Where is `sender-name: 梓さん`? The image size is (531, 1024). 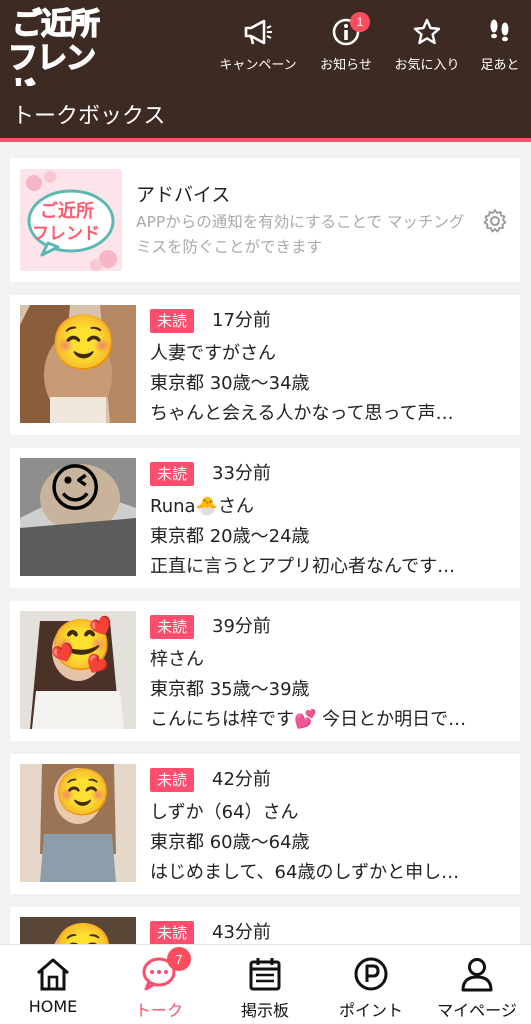
sender-name: 梓さん is located at coordinates (177, 659).